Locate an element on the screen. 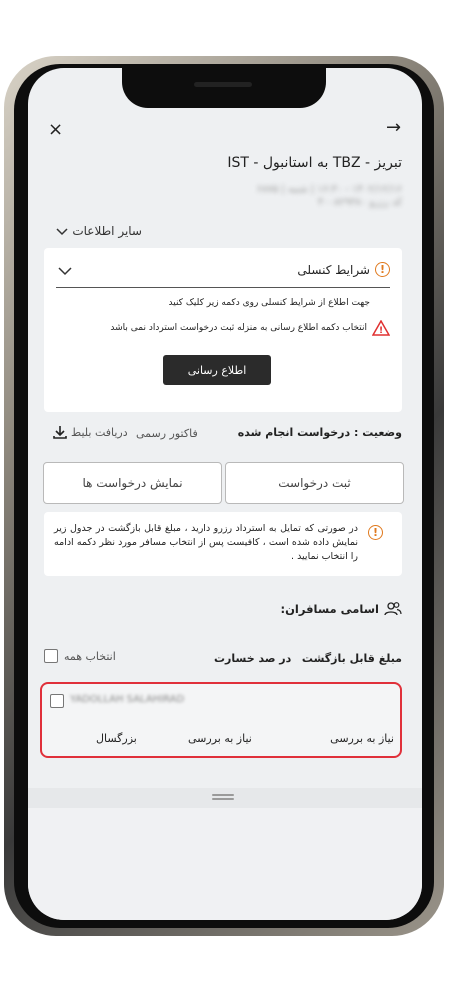 The height and width of the screenshot is (1000, 450). passengers-header: اسامی مسافران: is located at coordinates (341, 609).